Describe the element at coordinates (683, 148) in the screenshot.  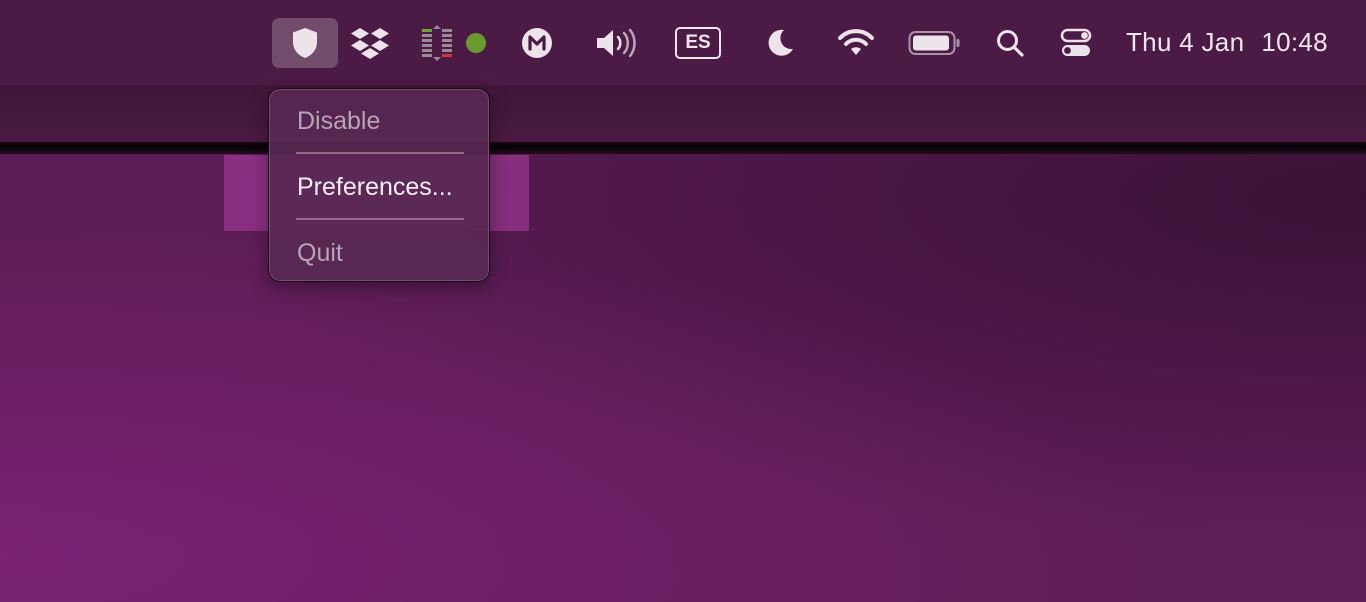
I see `wallpaper-crease` at that location.